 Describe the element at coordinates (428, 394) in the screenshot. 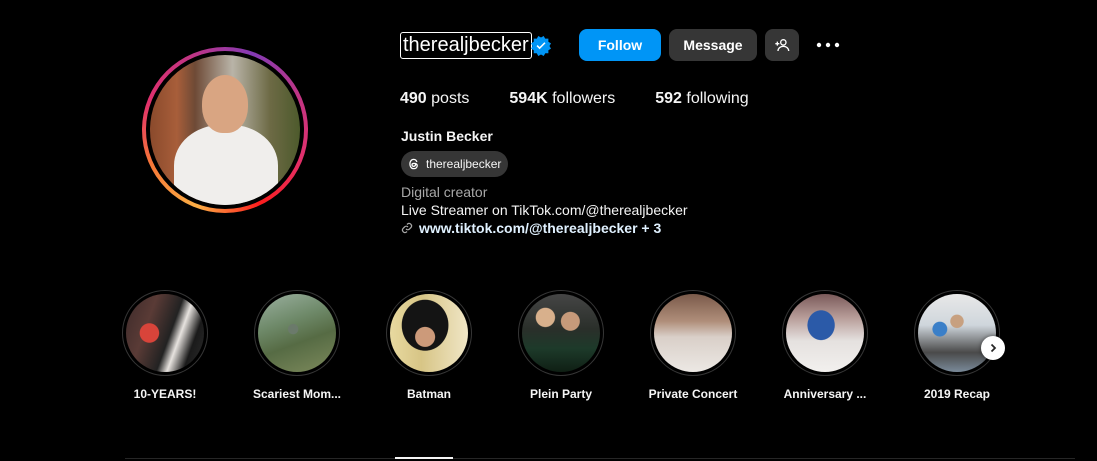

I see `highlight-label: Batman` at that location.